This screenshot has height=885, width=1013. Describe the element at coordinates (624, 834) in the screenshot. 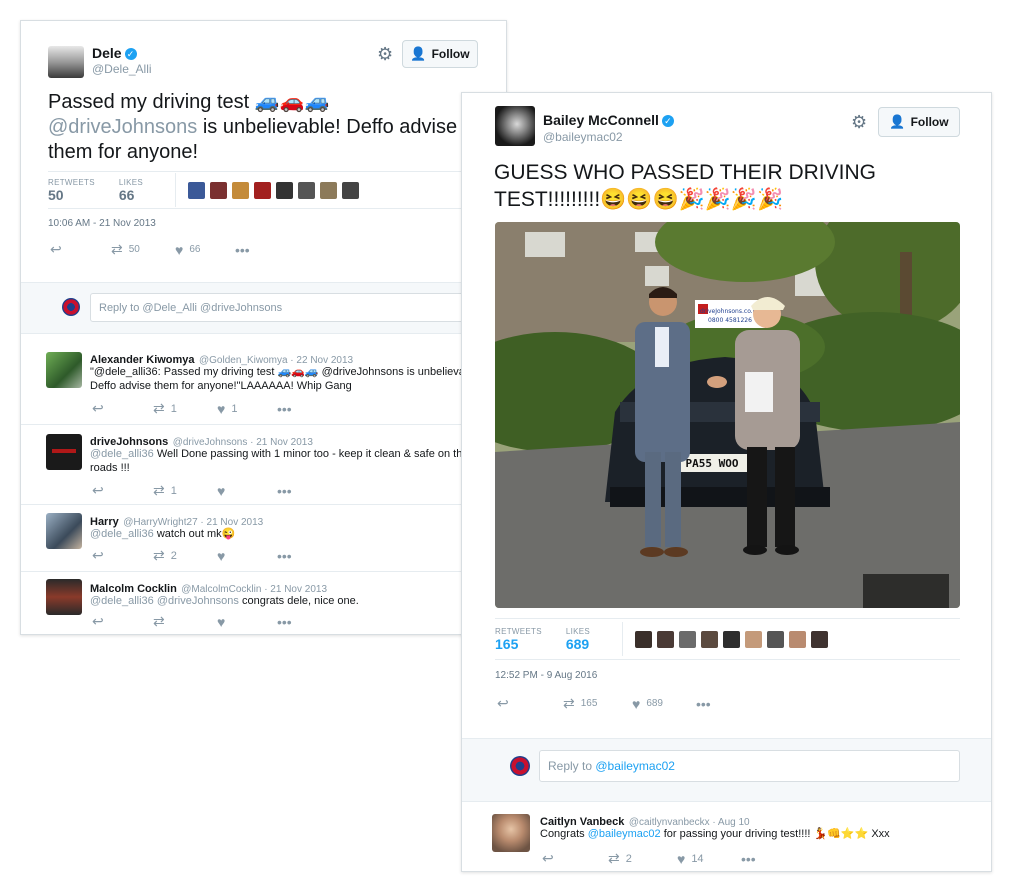

I see `mention-link: @baileymac02` at that location.